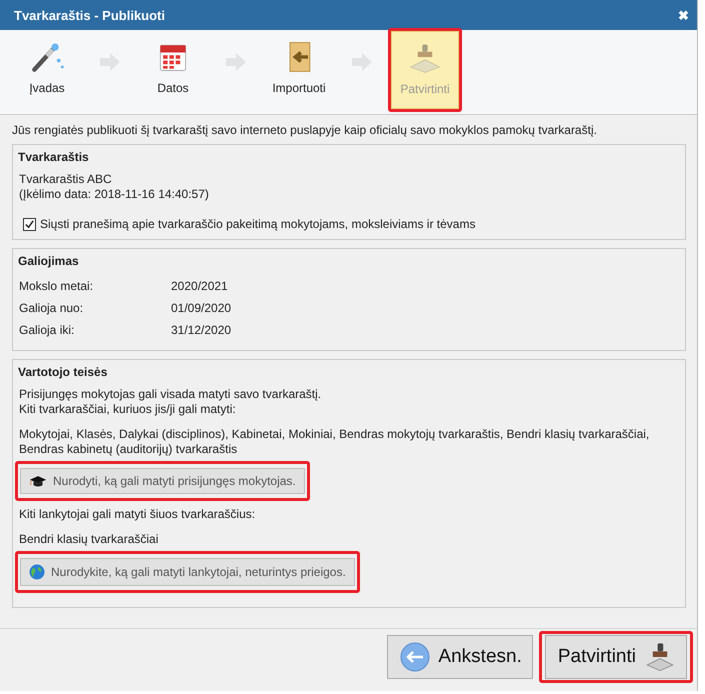 The width and height of the screenshot is (705, 694). Describe the element at coordinates (137, 514) in the screenshot. I see `info-text: Kiti lankytojai gali matyti šiuos tvarkaraščius:` at that location.